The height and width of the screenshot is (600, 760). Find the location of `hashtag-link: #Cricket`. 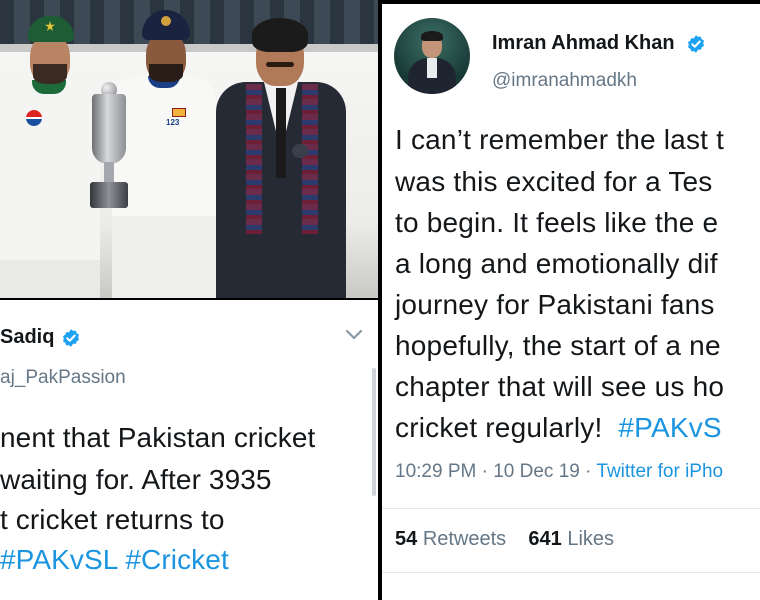

hashtag-link: #Cricket is located at coordinates (177, 559).